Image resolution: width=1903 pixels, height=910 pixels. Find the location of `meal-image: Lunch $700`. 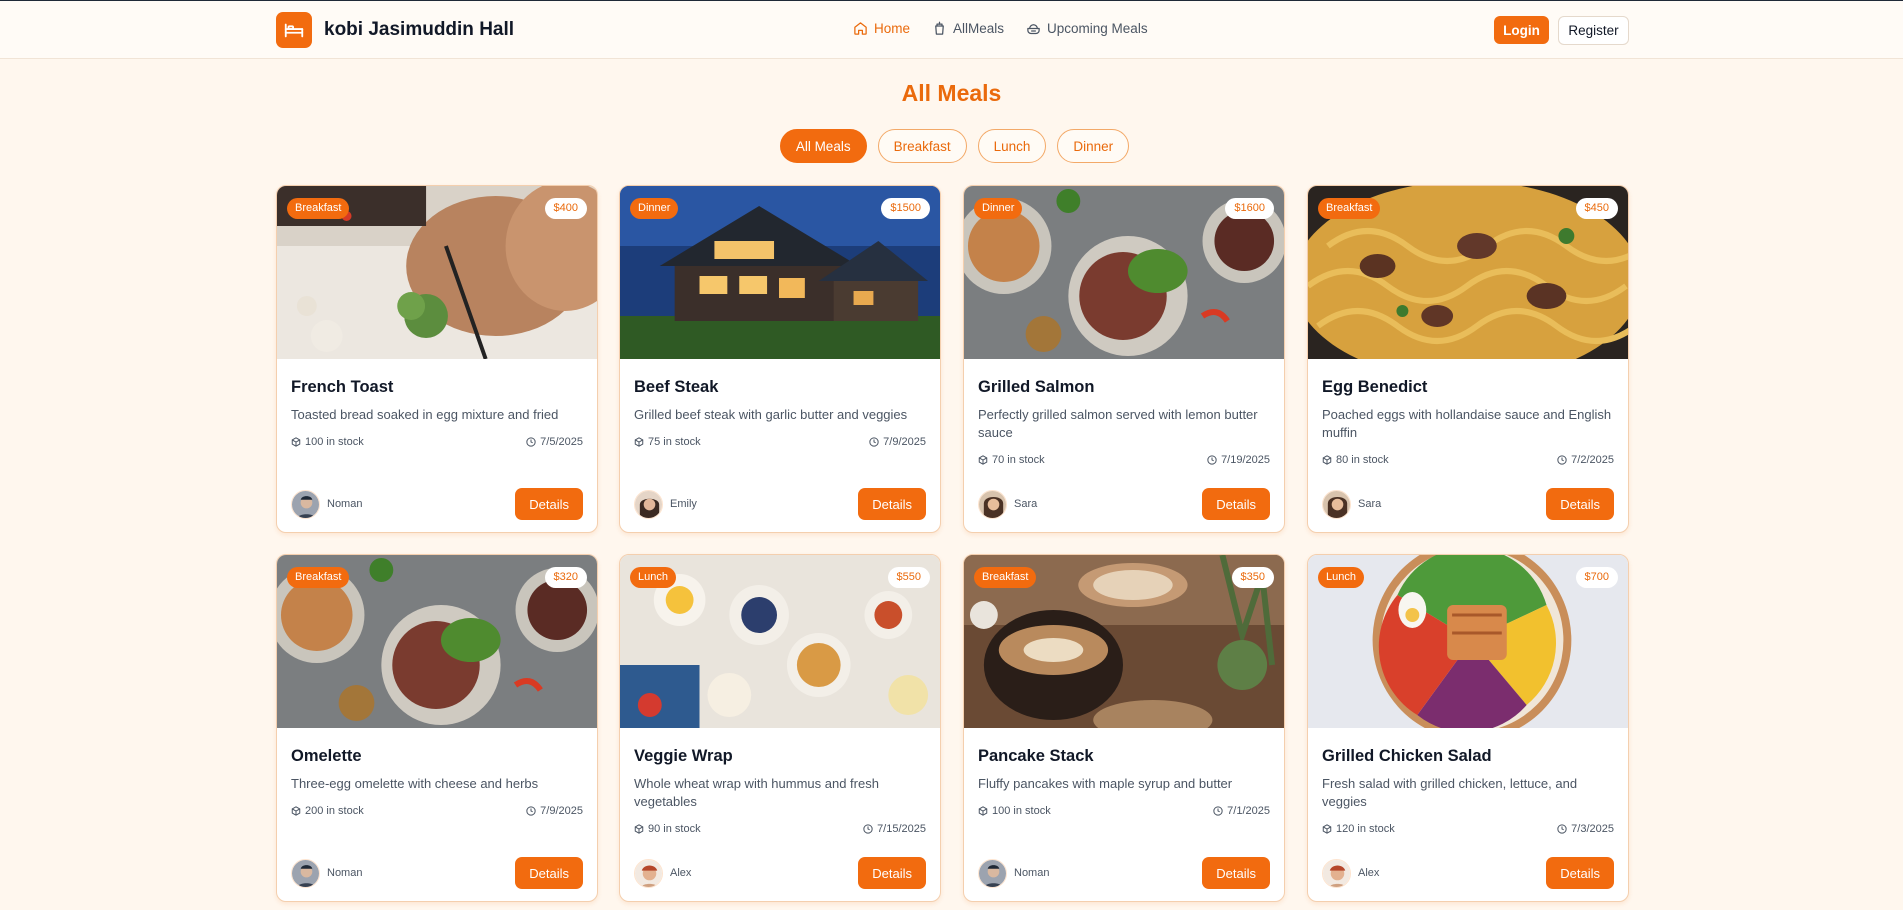

meal-image: Lunch $700 is located at coordinates (1468, 641).